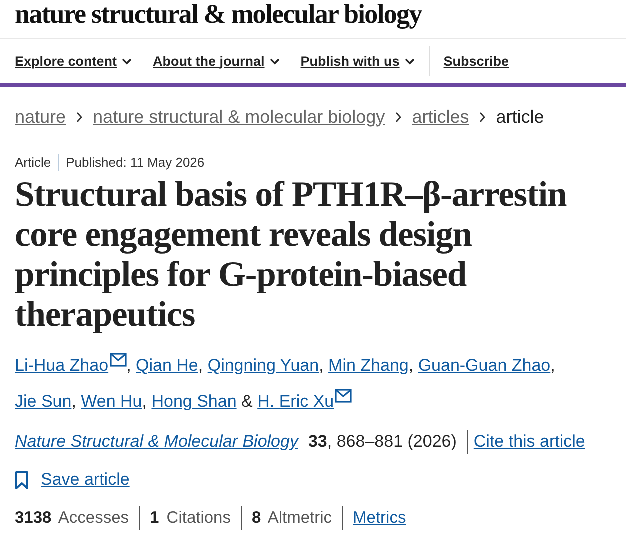 The height and width of the screenshot is (544, 626). What do you see at coordinates (72, 518) in the screenshot?
I see `metric-stat: 3138 Accesses` at bounding box center [72, 518].